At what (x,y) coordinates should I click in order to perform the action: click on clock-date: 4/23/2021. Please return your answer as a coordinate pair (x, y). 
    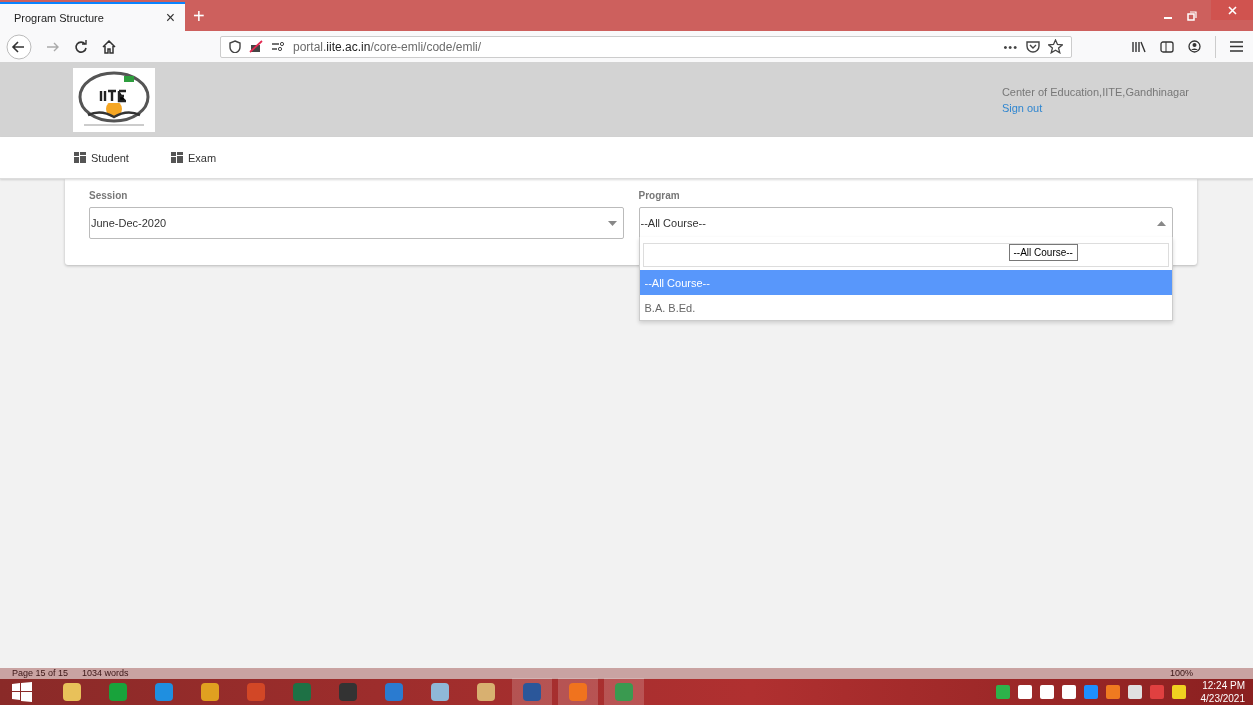
    Looking at the image, I should click on (1222, 698).